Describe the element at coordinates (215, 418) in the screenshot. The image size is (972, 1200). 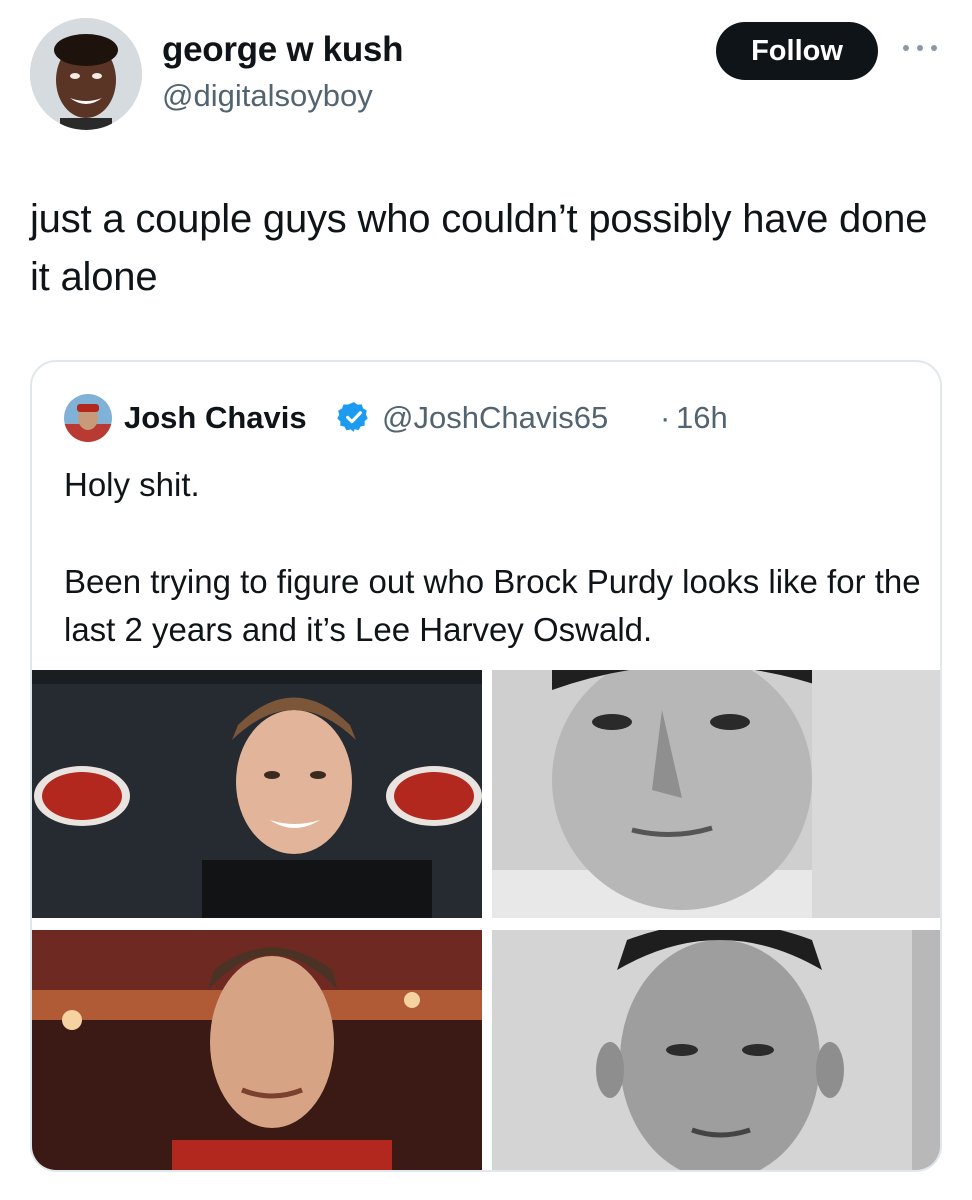
I see `quoted-author-display-name: Josh Chavis` at that location.